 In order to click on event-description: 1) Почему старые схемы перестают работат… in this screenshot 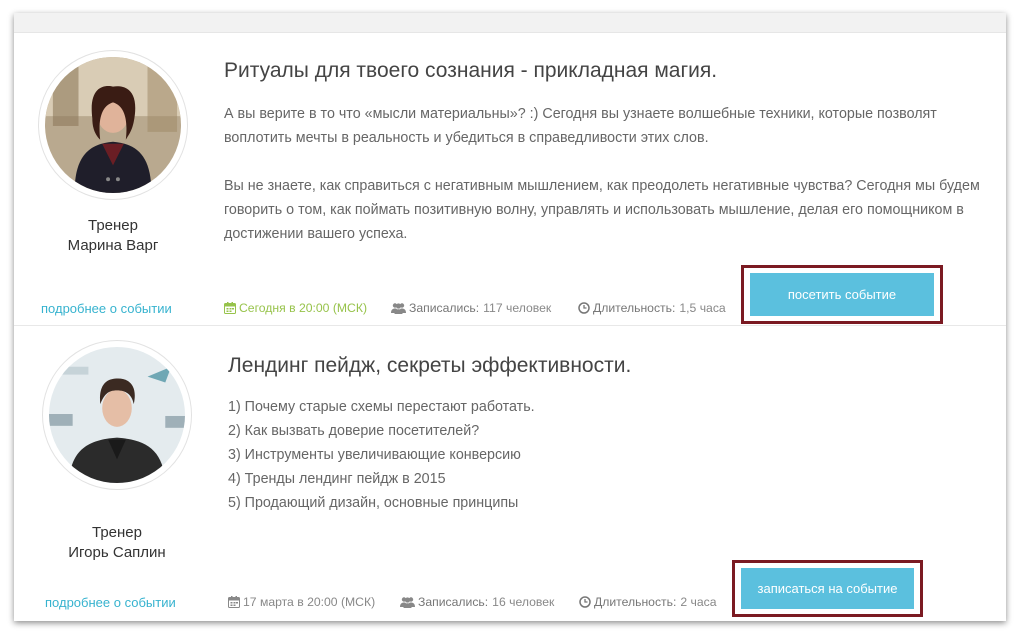, I will do `click(608, 455)`.